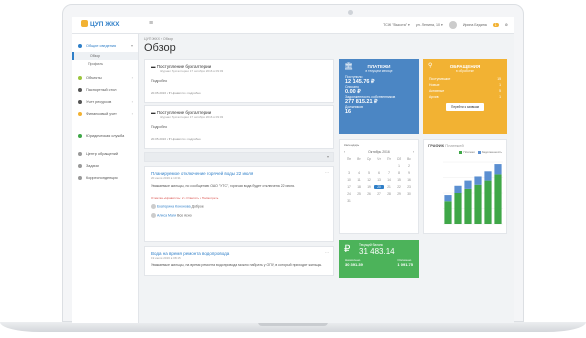  I want to click on request-row: Архив 1, so click(465, 97).